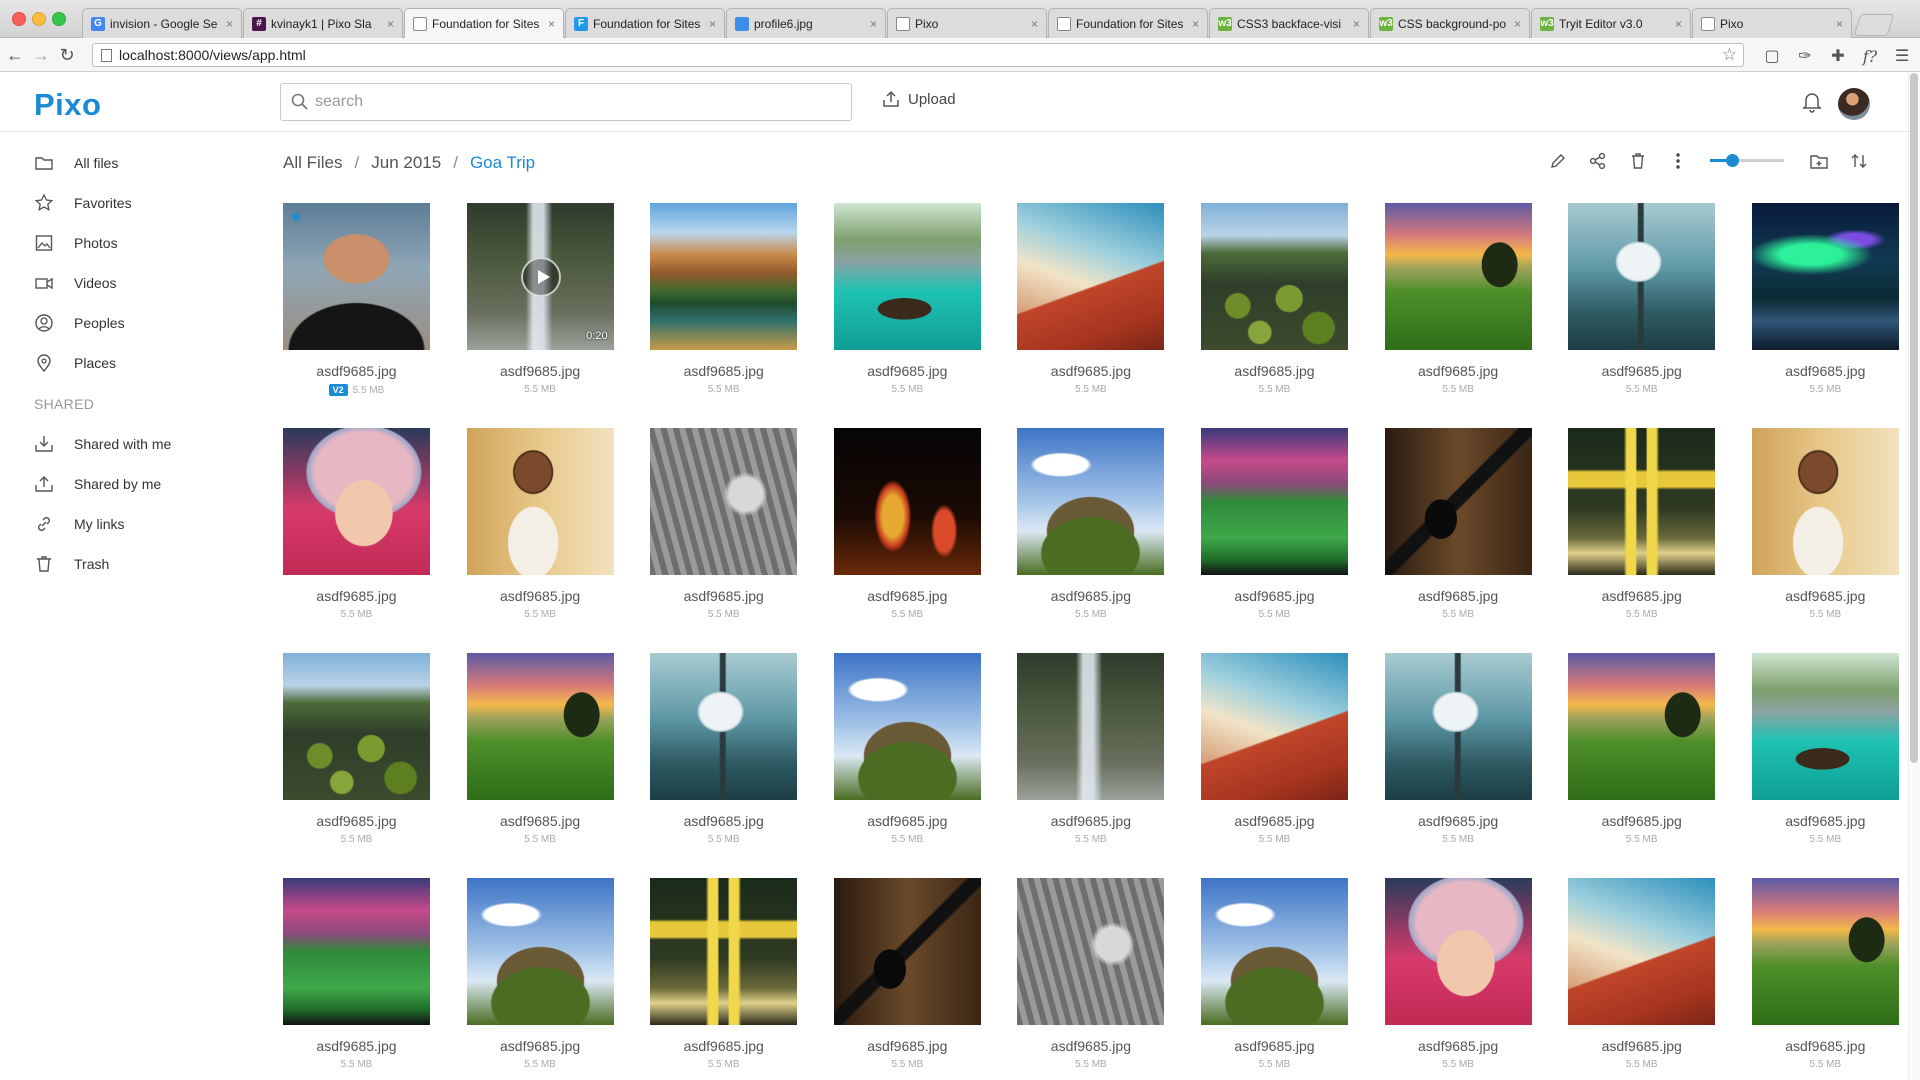  I want to click on crosshair-icon: ✚, so click(1838, 56).